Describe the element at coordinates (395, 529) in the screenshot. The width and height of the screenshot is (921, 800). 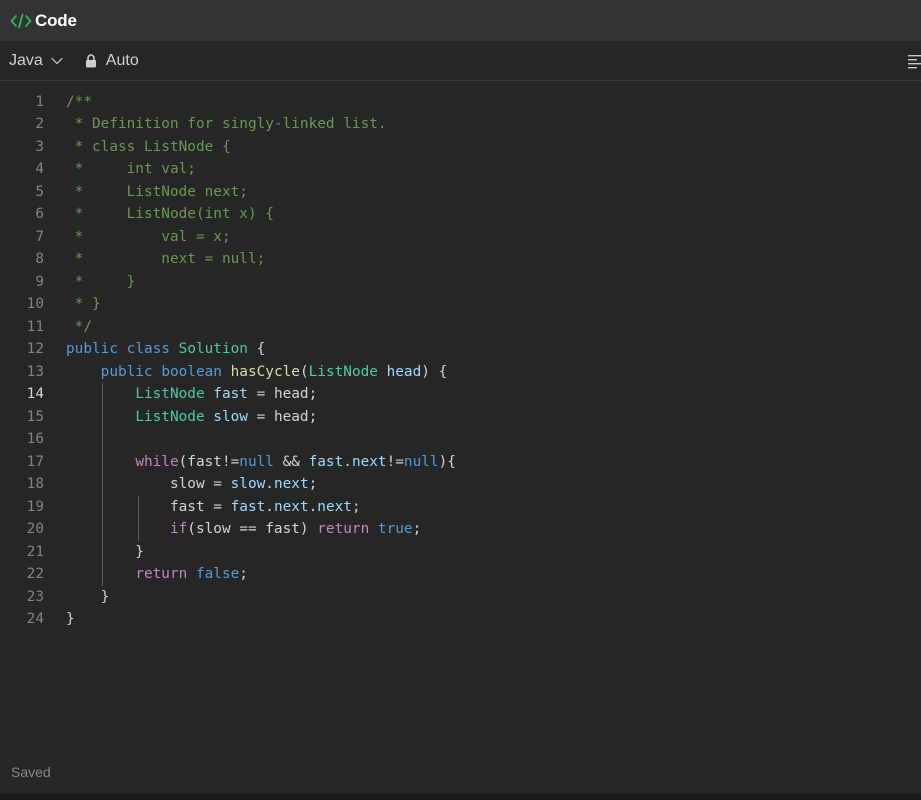
I see `code-token: true` at that location.